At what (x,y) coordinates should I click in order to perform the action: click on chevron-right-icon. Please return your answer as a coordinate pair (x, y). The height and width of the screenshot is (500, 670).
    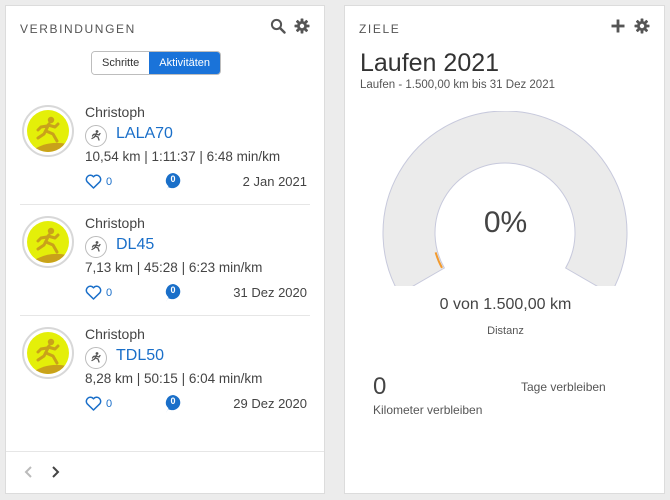
    Looking at the image, I should click on (55, 472).